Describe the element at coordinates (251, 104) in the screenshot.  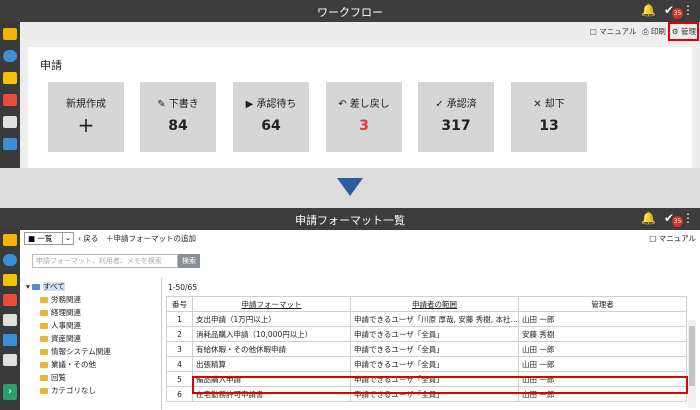
I see `play-icon: ▶` at that location.